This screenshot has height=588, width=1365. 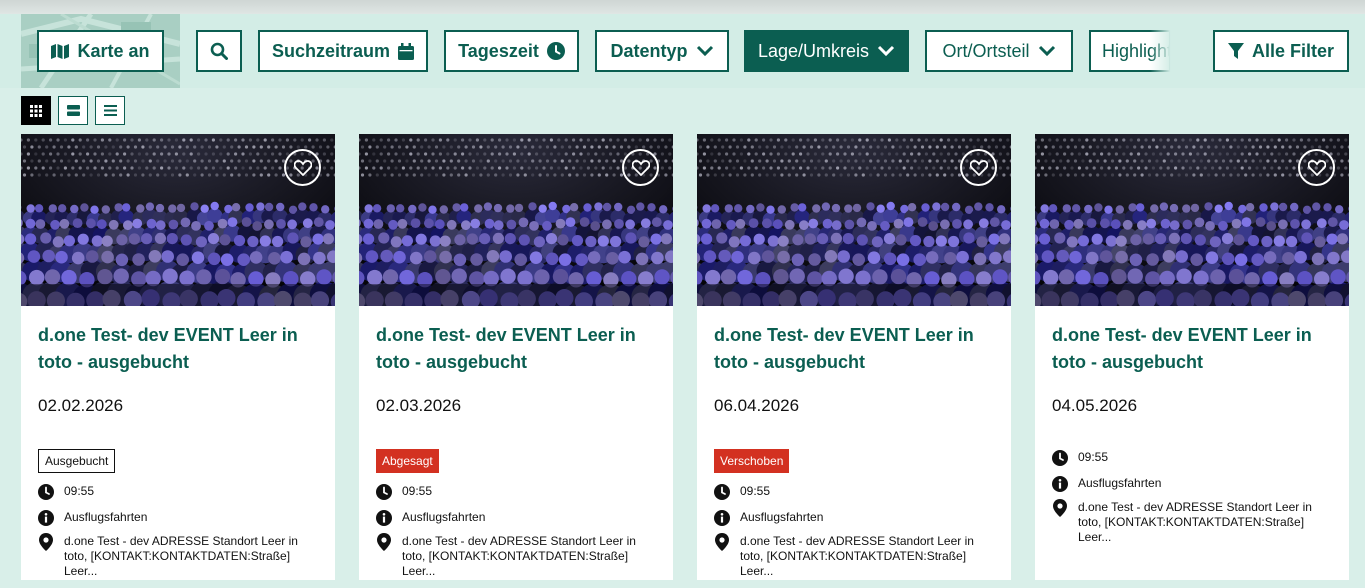 I want to click on list-view-button, so click(x=110, y=110).